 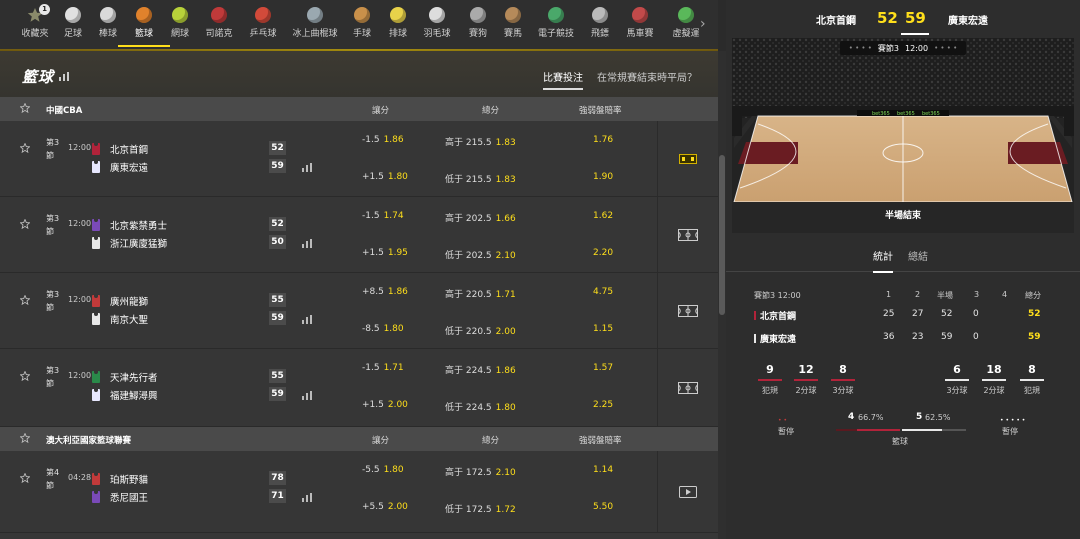 I want to click on stat-underline, so click(x=994, y=380).